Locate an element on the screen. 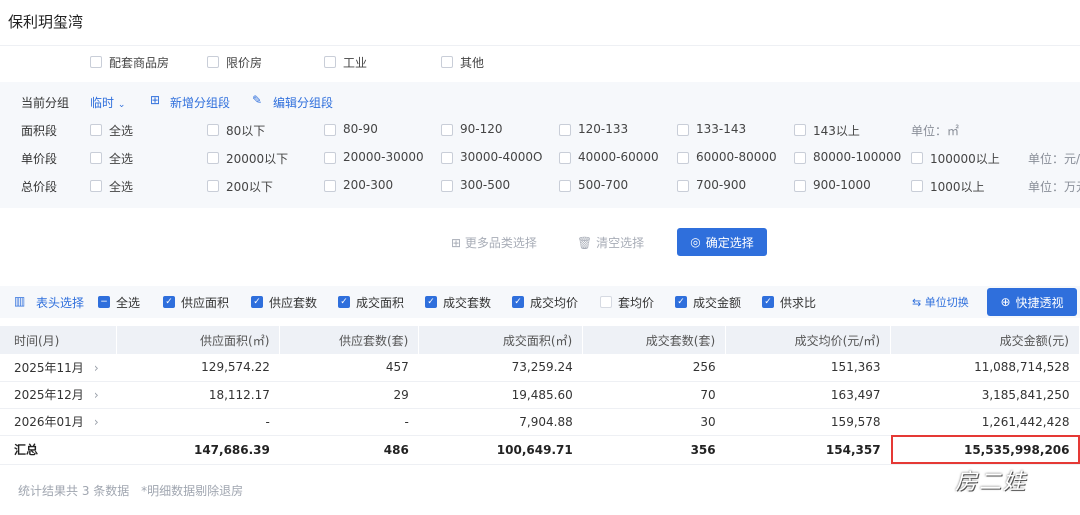 This screenshot has height=515, width=1080. table-cell: 70 is located at coordinates (654, 395).